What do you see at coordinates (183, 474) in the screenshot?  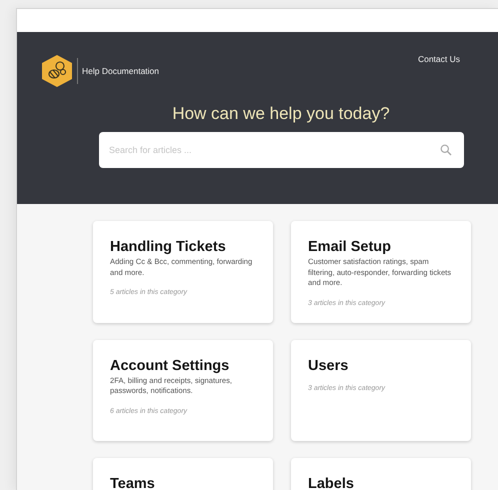 I see `category-card: Teams` at bounding box center [183, 474].